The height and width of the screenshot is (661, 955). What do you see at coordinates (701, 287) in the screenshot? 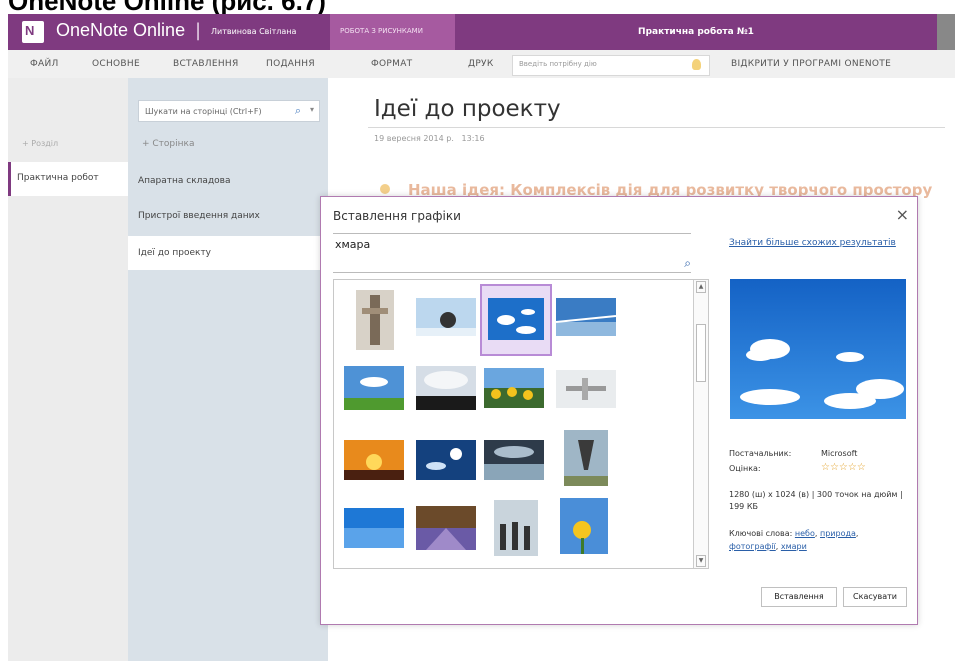
I see `scroll-up-icon: ▲` at bounding box center [701, 287].